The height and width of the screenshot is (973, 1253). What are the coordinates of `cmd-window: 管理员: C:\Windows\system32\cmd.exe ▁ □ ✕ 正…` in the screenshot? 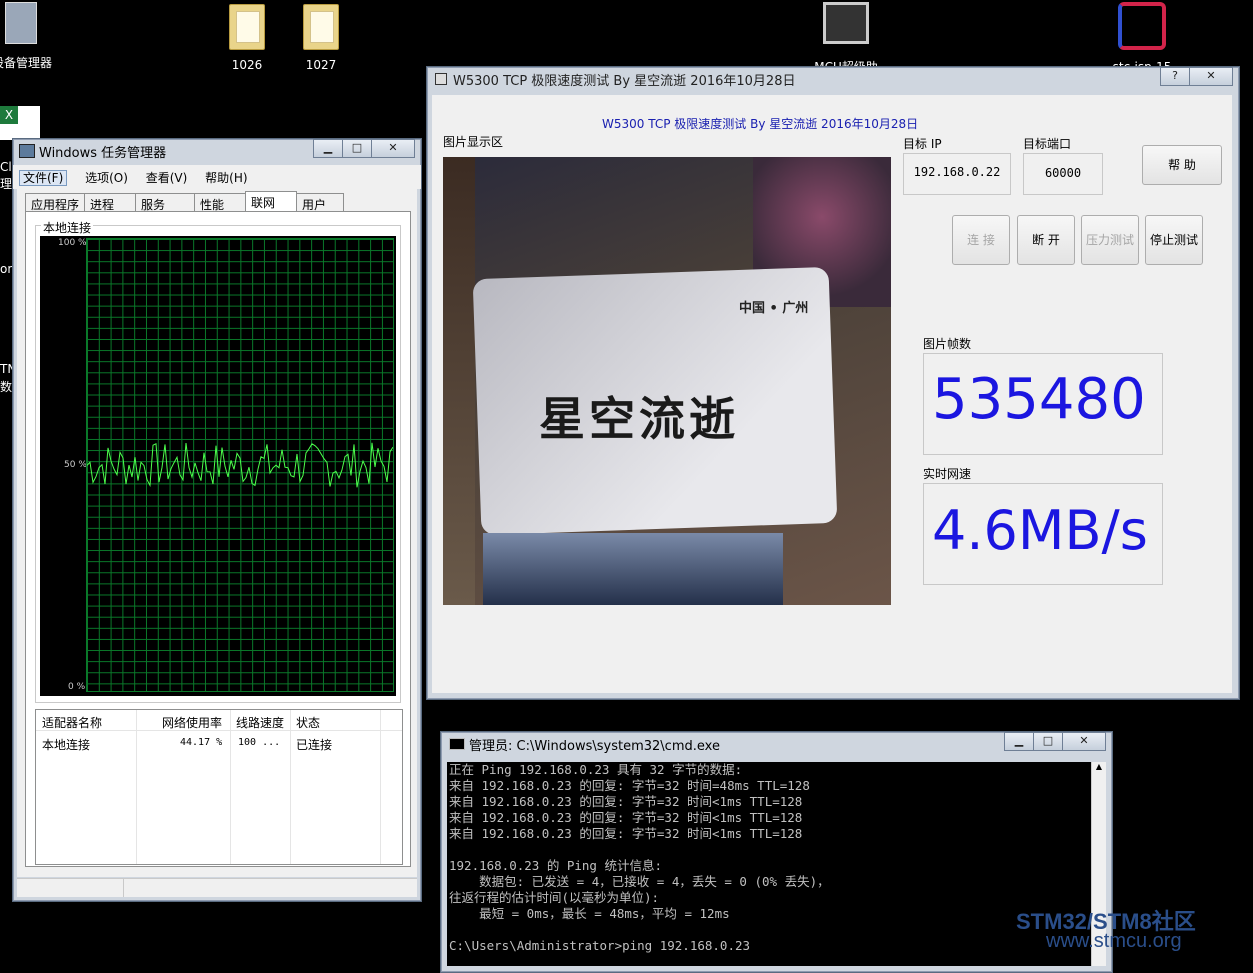 It's located at (776, 852).